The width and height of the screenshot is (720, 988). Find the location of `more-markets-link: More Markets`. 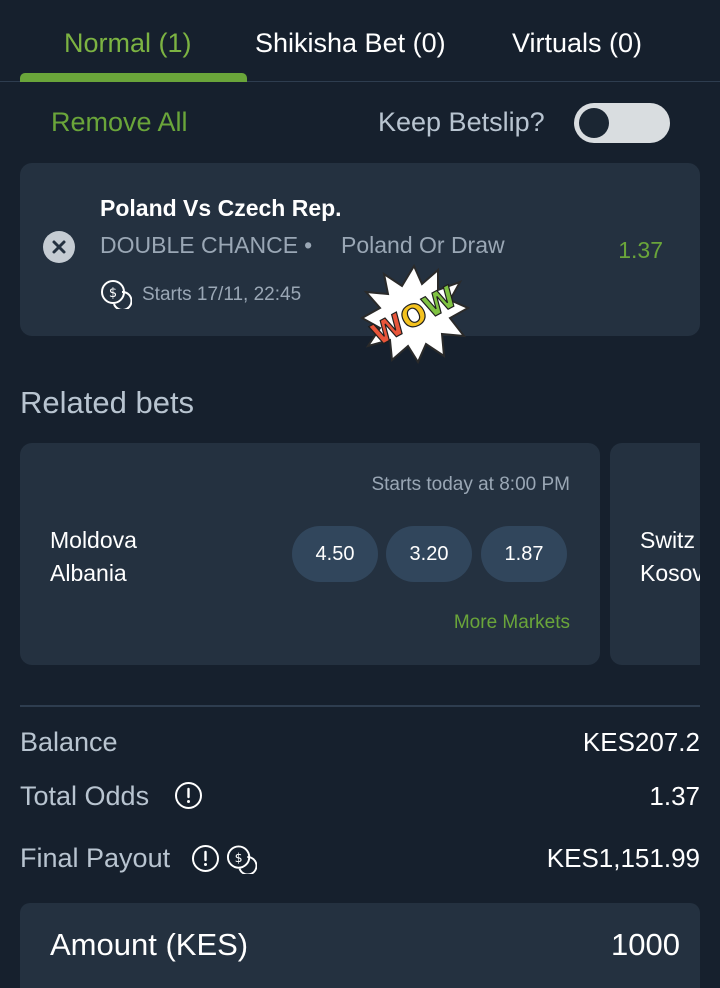

more-markets-link: More Markets is located at coordinates (512, 623).